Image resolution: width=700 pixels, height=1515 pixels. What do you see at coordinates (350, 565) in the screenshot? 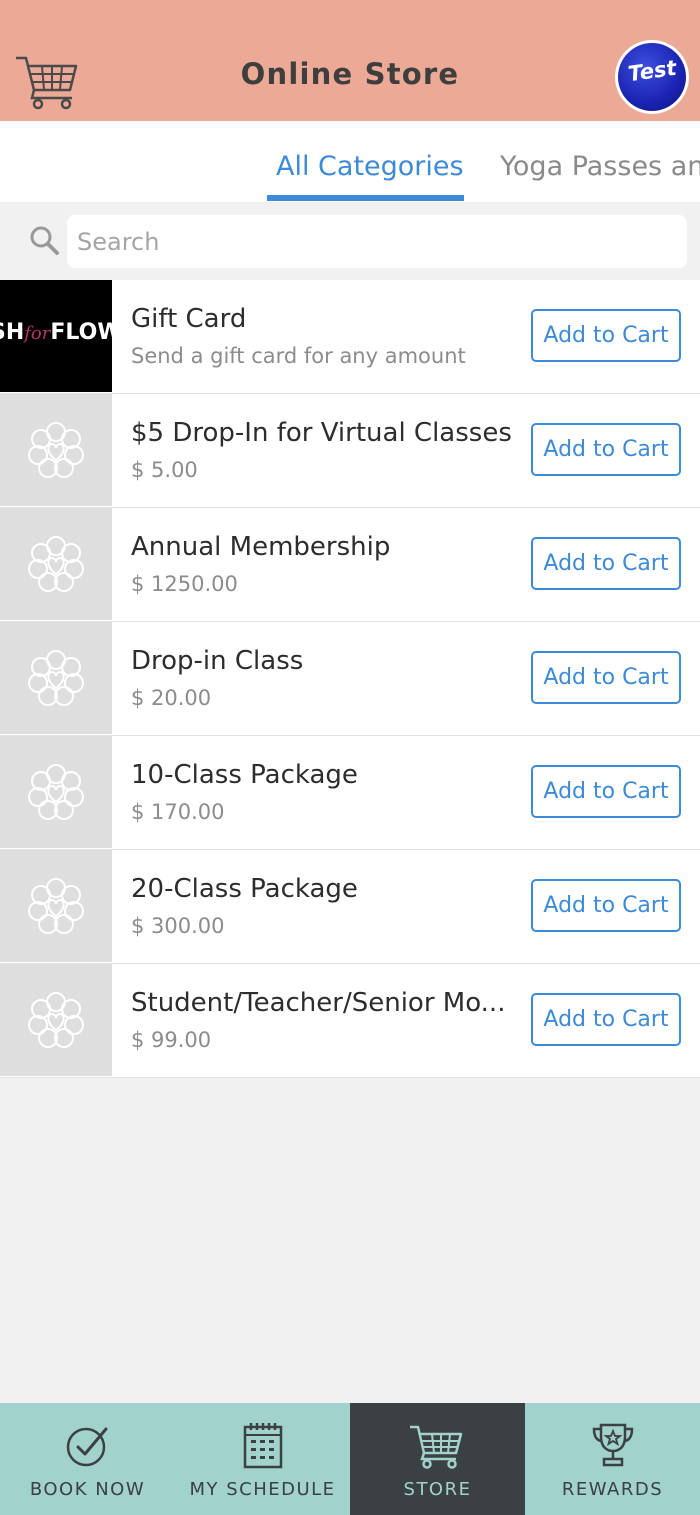
I see `list-item: Annual Membership $ 1250.00 Add to Cart` at bounding box center [350, 565].